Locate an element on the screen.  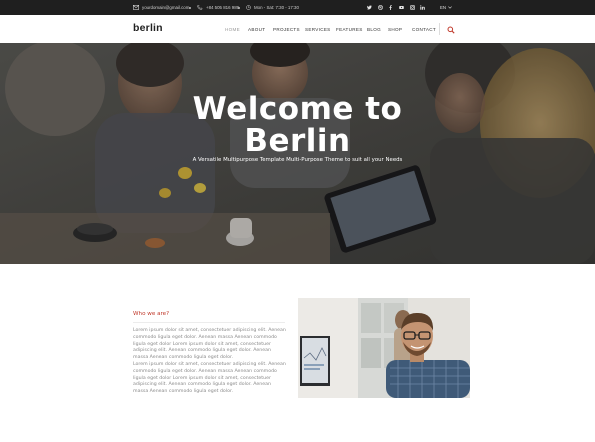
hero-title-line2: Berlin is located at coordinates (297, 141).